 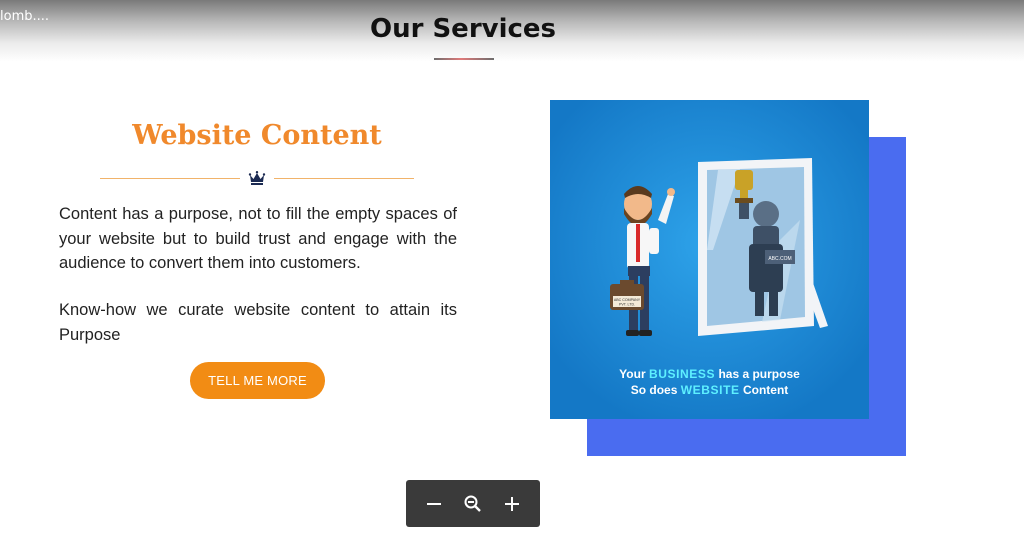 What do you see at coordinates (344, 178) in the screenshot?
I see `divider-right` at bounding box center [344, 178].